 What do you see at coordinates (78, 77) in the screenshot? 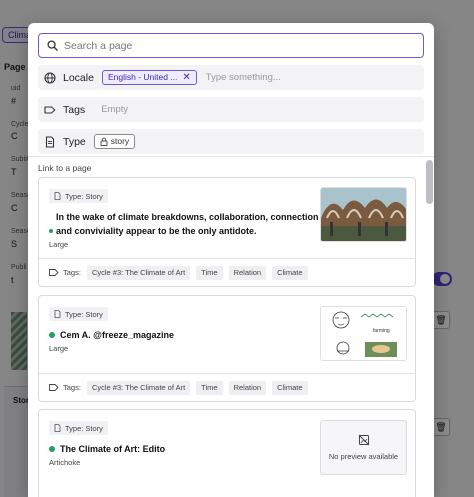
I see `locale-label: Locale` at bounding box center [78, 77].